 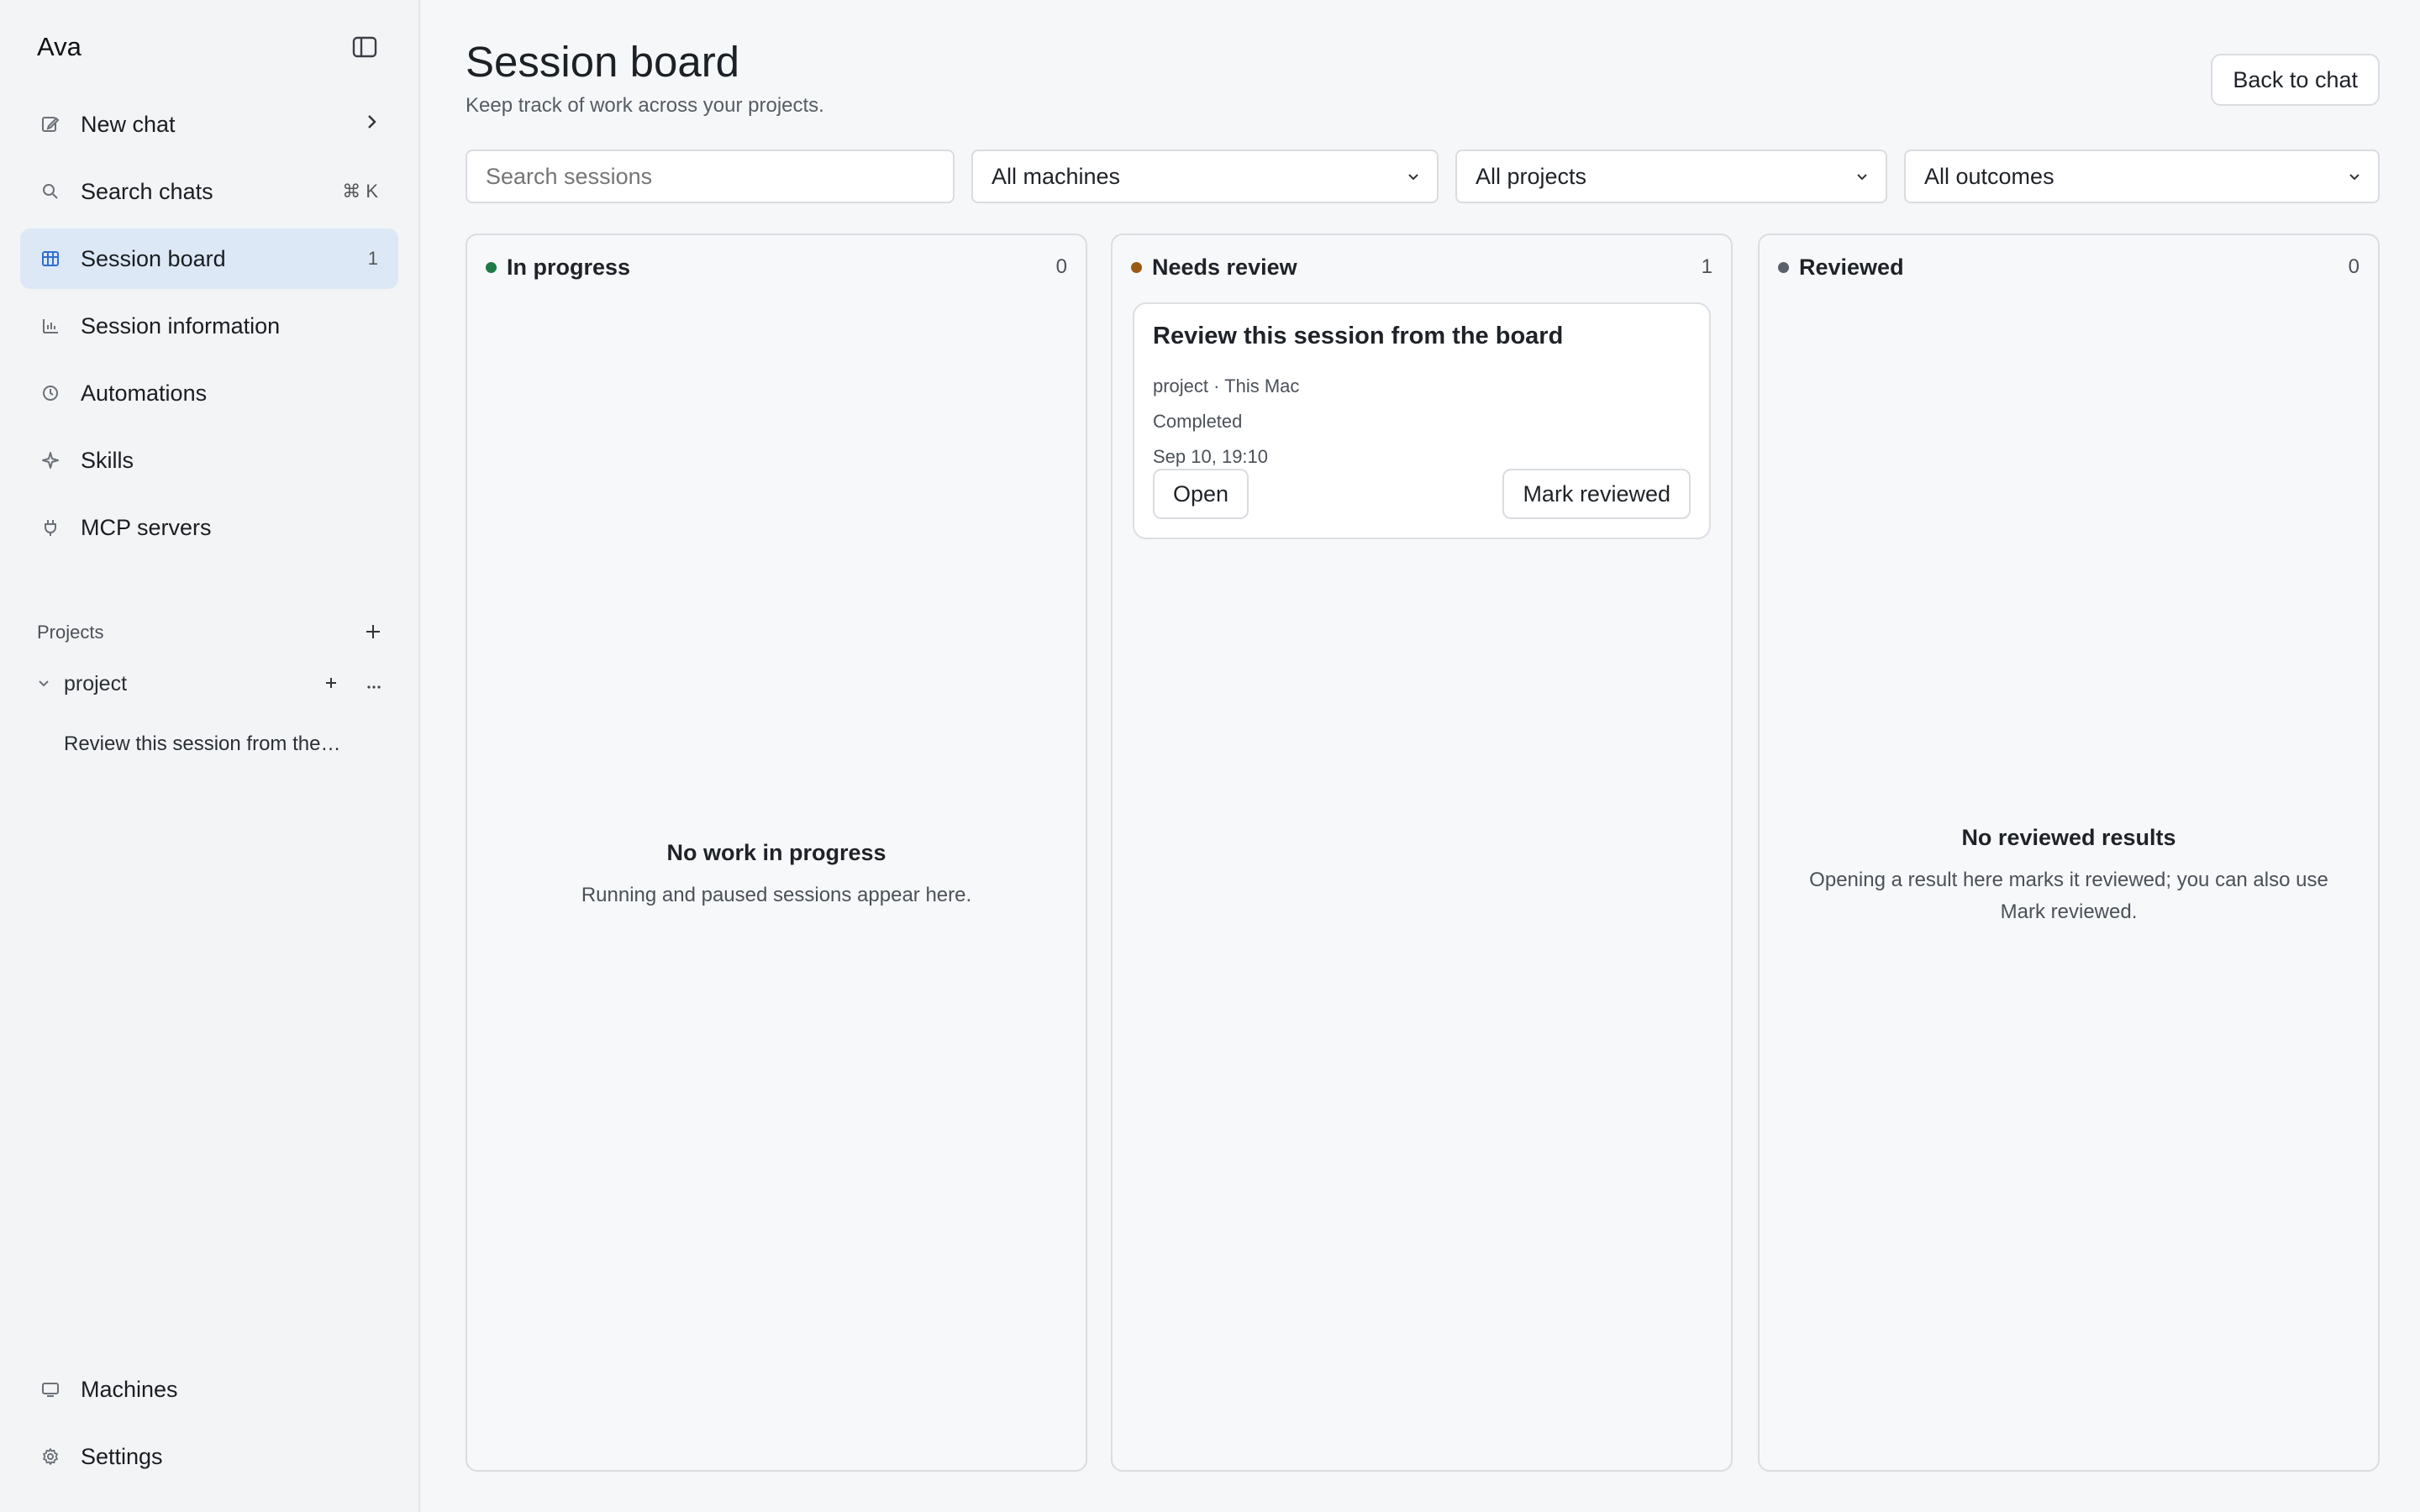 What do you see at coordinates (209, 460) in the screenshot?
I see `sidebar-item-skills: Skills` at bounding box center [209, 460].